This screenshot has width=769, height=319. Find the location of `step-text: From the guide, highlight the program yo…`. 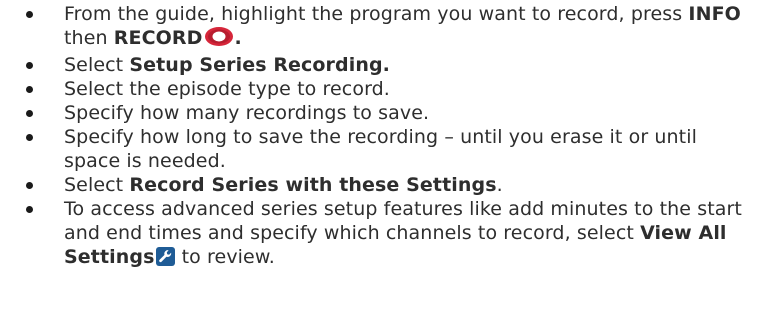

step-text: From the guide, highlight the program yo… is located at coordinates (376, 14).